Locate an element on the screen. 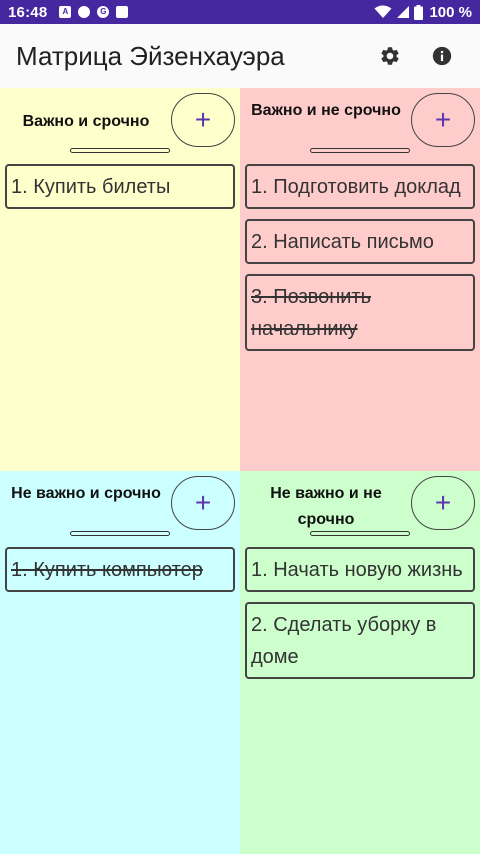 This screenshot has height=854, width=480. quadrant-header: Не важно и не срочно + is located at coordinates (360, 507).